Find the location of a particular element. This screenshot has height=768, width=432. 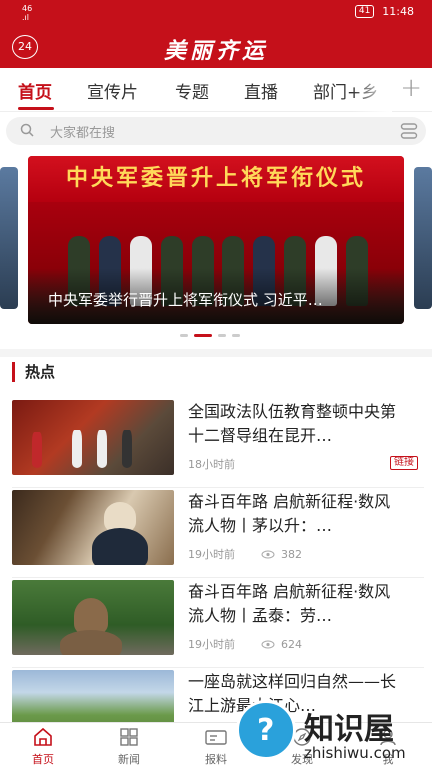

view-count: 382 is located at coordinates (291, 554).